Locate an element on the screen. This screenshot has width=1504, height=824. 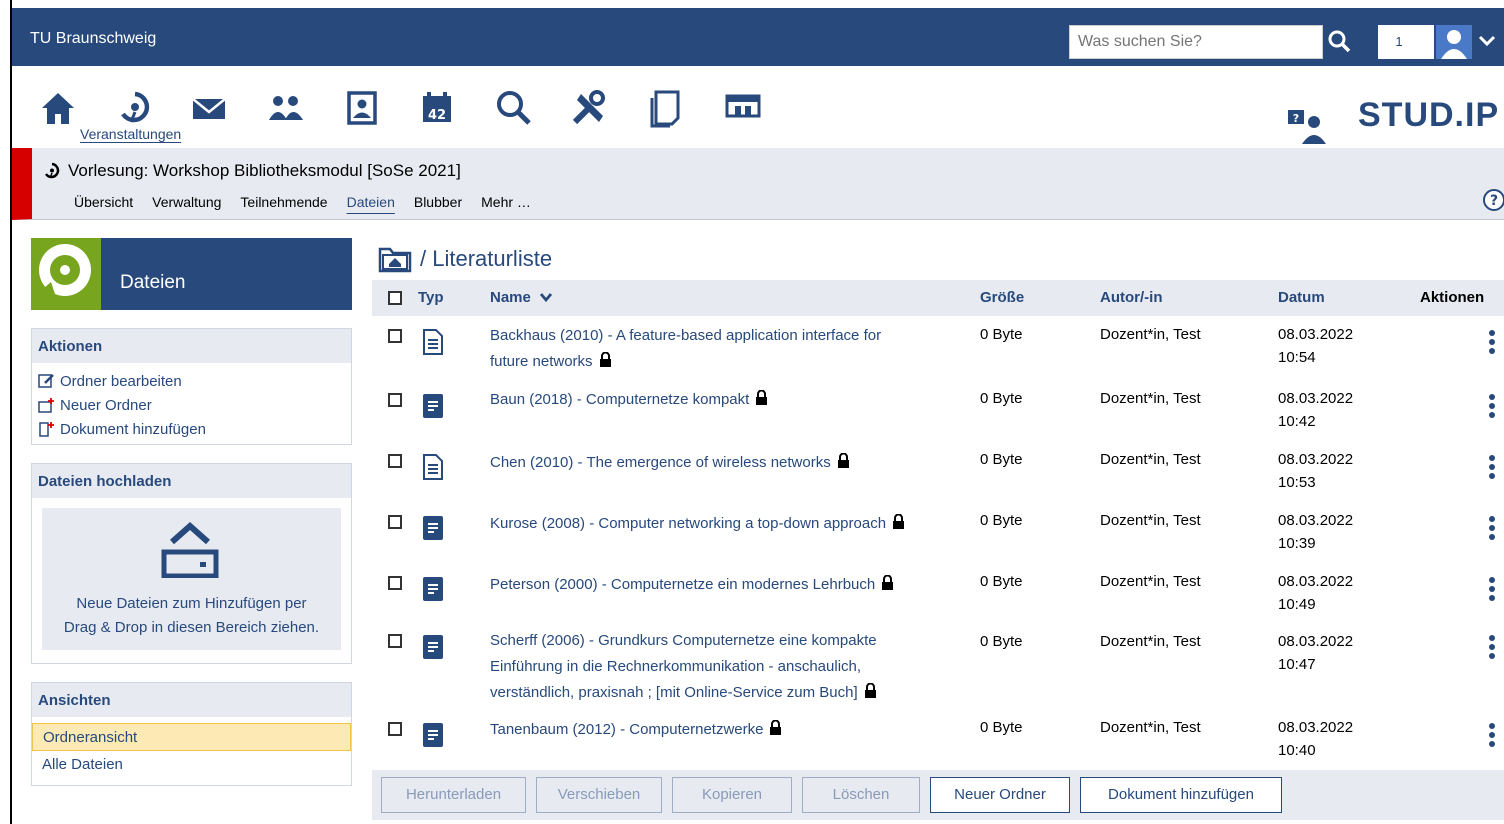
schedule-icon: 42 is located at coordinates (437, 108).